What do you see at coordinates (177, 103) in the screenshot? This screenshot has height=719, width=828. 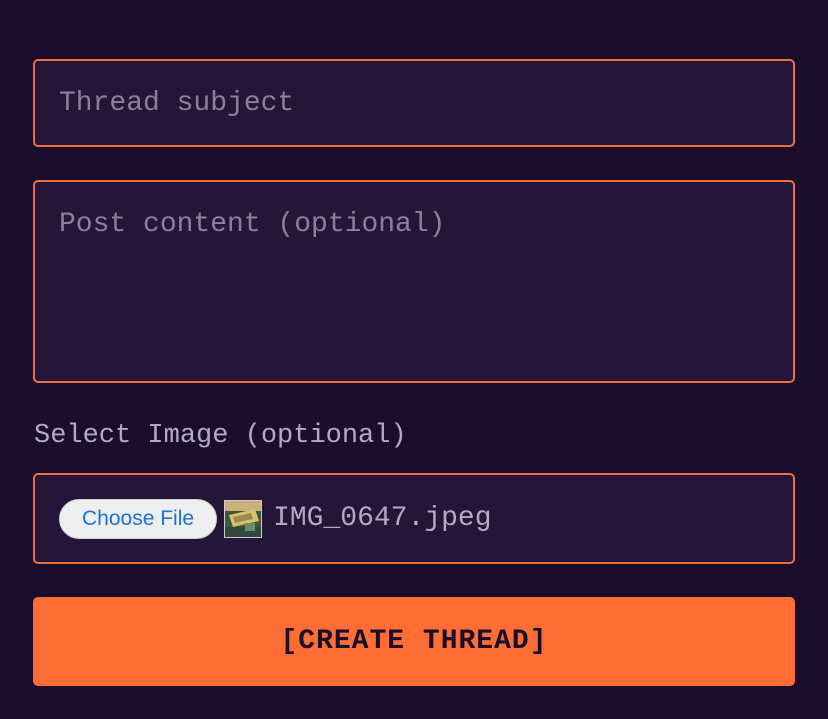 I see `thread-subject-placeholder: Thread subject` at bounding box center [177, 103].